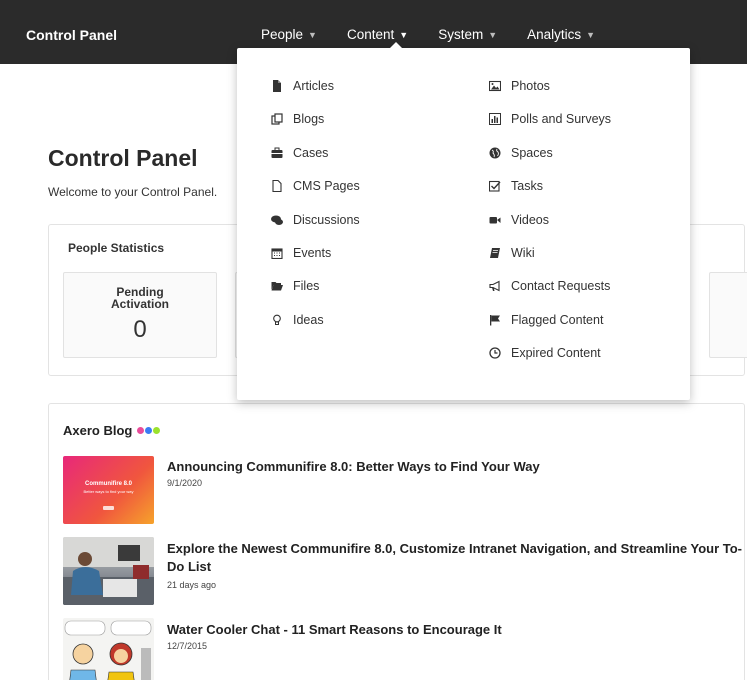  Describe the element at coordinates (495, 186) in the screenshot. I see `check-square-icon` at that location.